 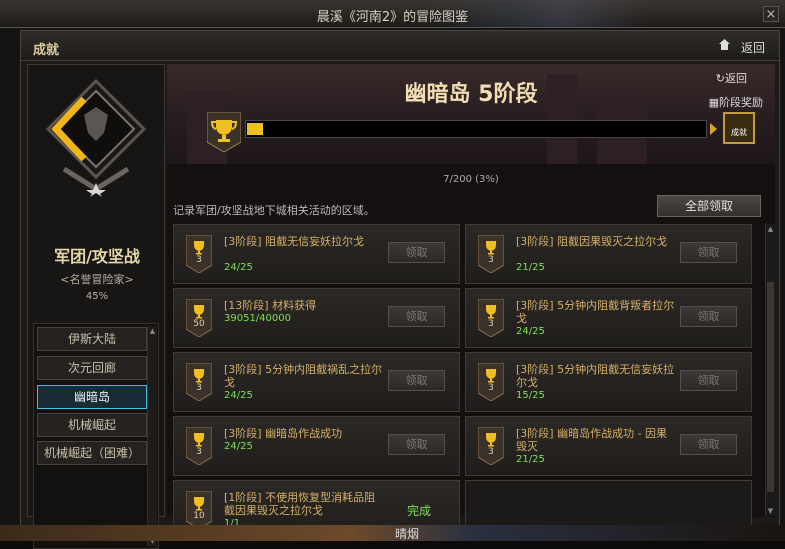 I want to click on achievement-title: [3阶段] 5分钟内阻截无信妄妖拉尔戈, so click(x=595, y=376).